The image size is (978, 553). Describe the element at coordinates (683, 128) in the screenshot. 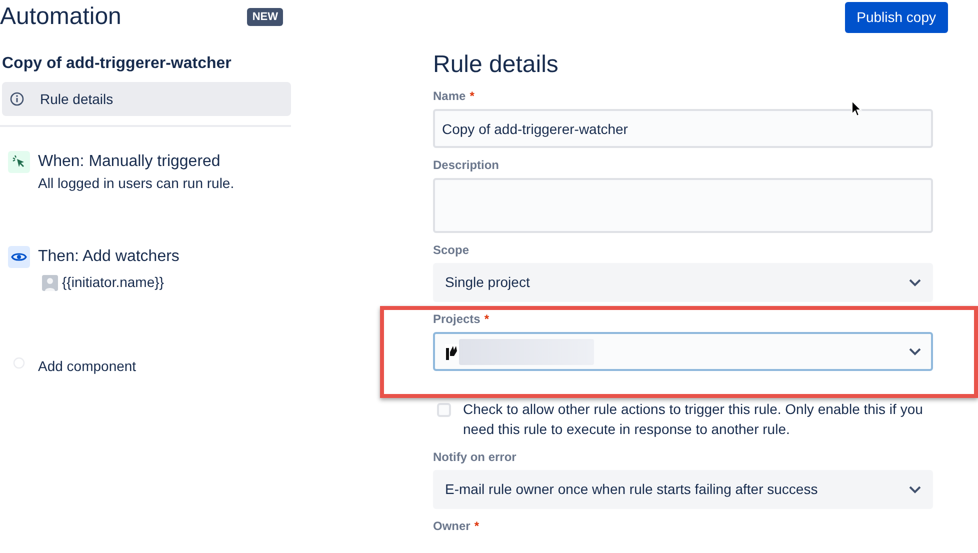

I see `text-input: Copy of add-triggerer-watcher` at that location.